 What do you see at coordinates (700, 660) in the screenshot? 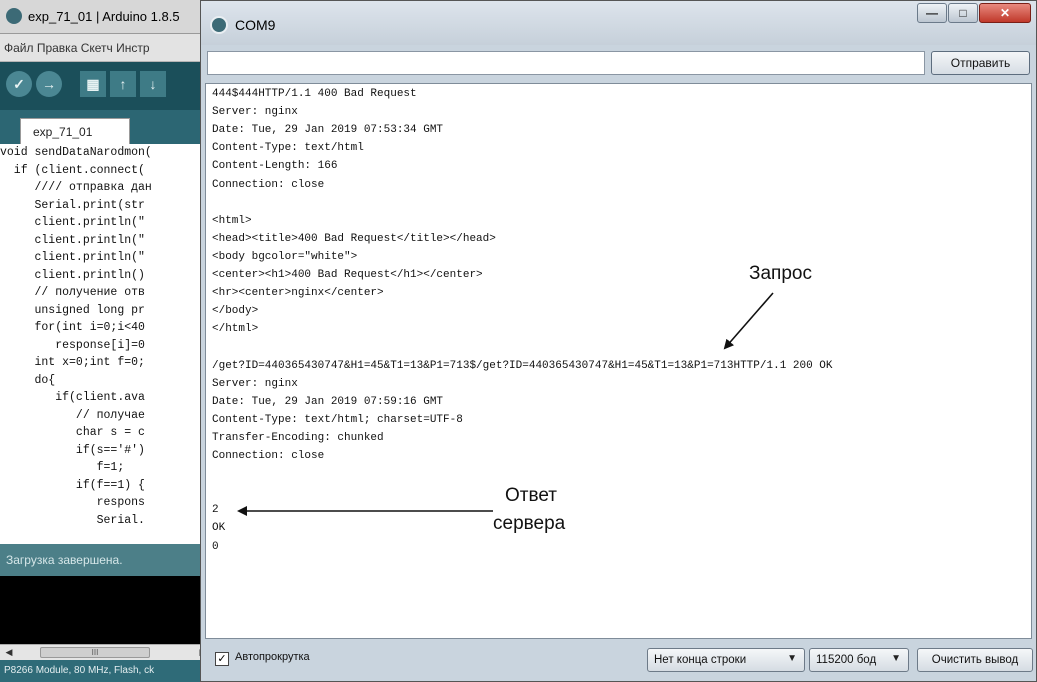
I see `line-ending-value: Нет конца строки` at bounding box center [700, 660].